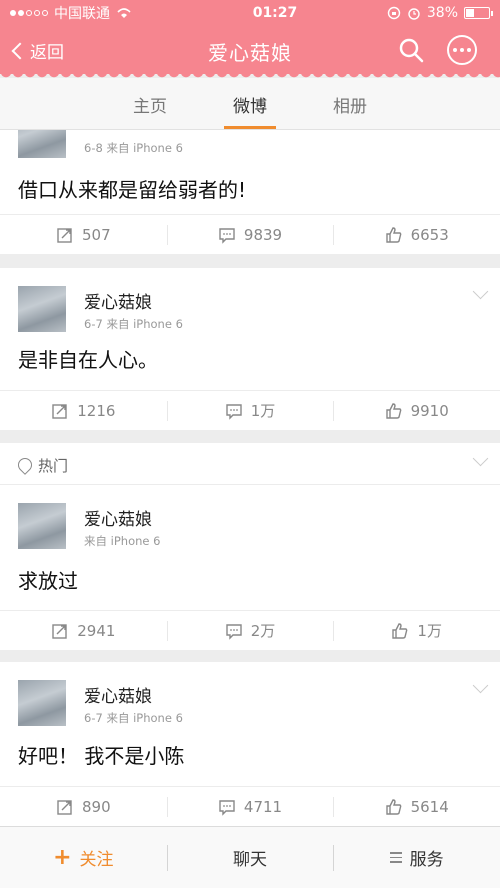 The width and height of the screenshot is (500, 888). Describe the element at coordinates (416, 630) in the screenshot. I see `like-button: 1万` at that location.